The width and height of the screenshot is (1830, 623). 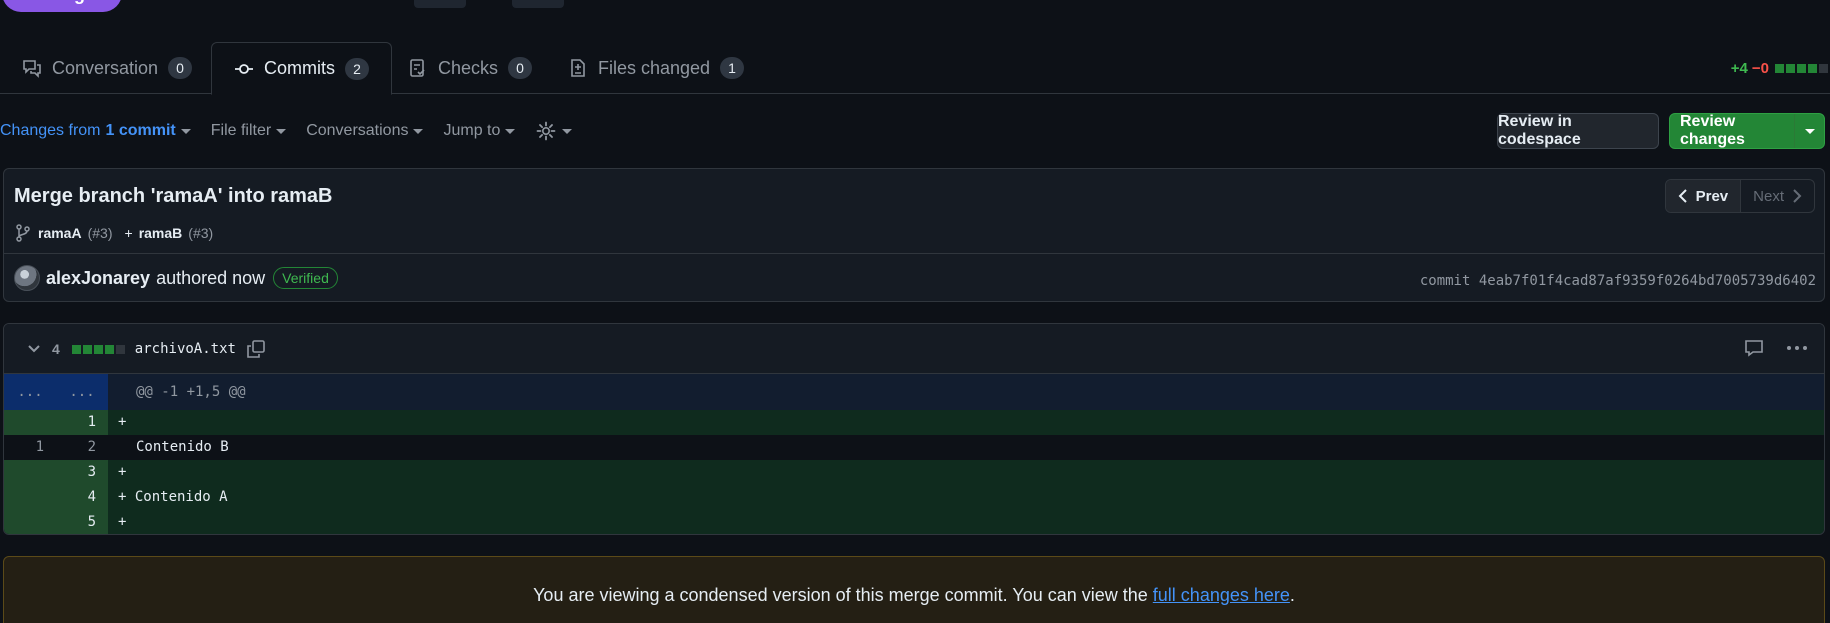 I want to click on tab-conversation: Conversation 0, so click(x=107, y=68).